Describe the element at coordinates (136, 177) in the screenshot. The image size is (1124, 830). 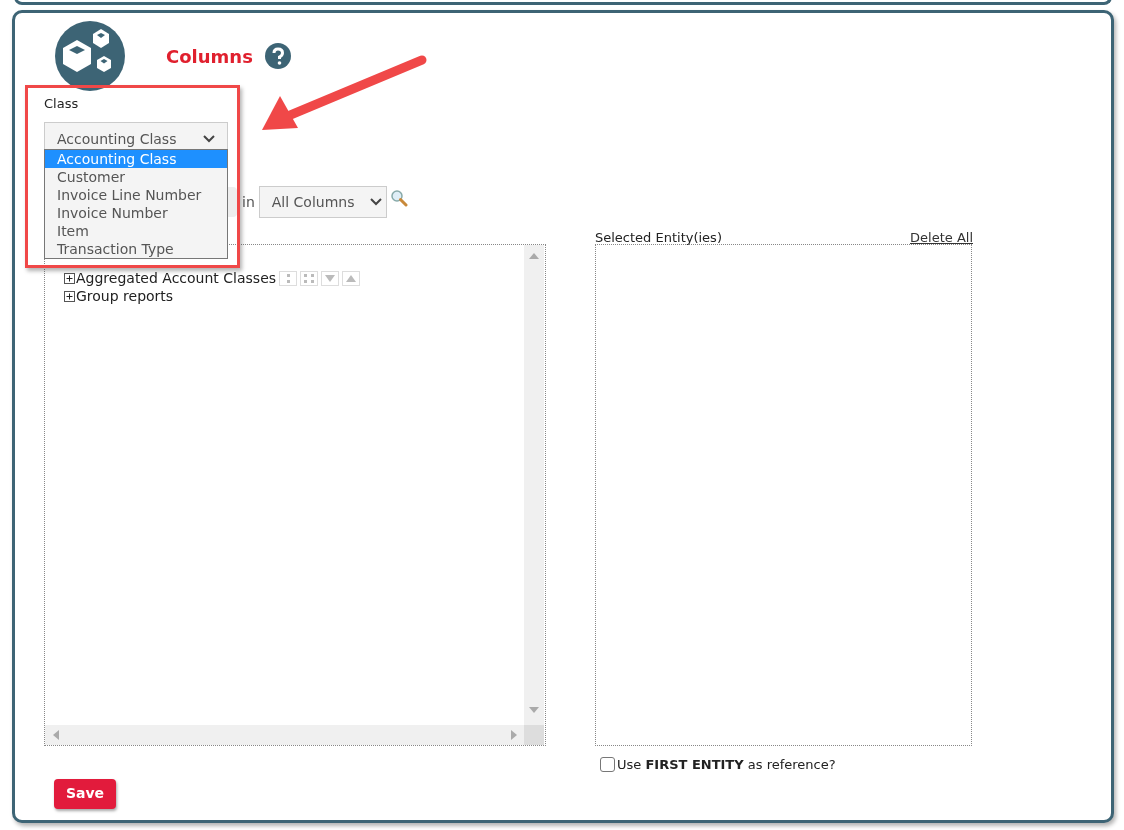
I see `class-option: Customer` at that location.